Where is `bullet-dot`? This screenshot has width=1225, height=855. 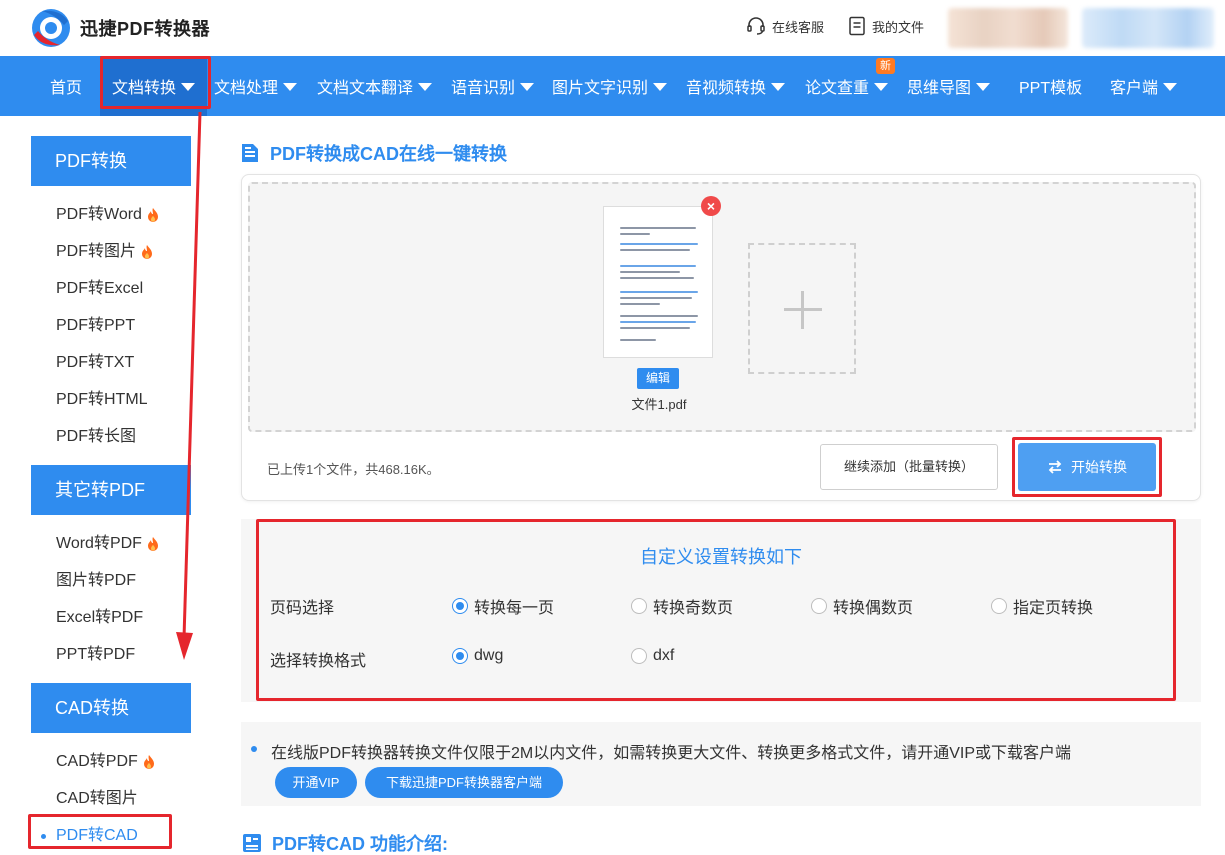
bullet-dot is located at coordinates (254, 749).